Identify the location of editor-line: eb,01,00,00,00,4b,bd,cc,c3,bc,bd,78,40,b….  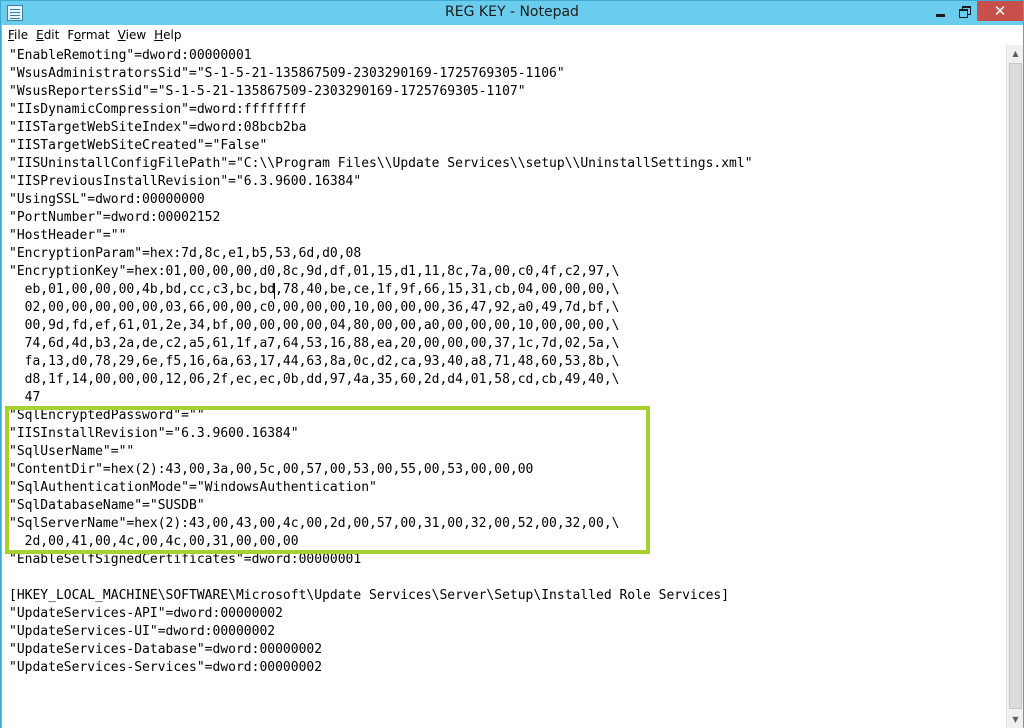
(381, 290).